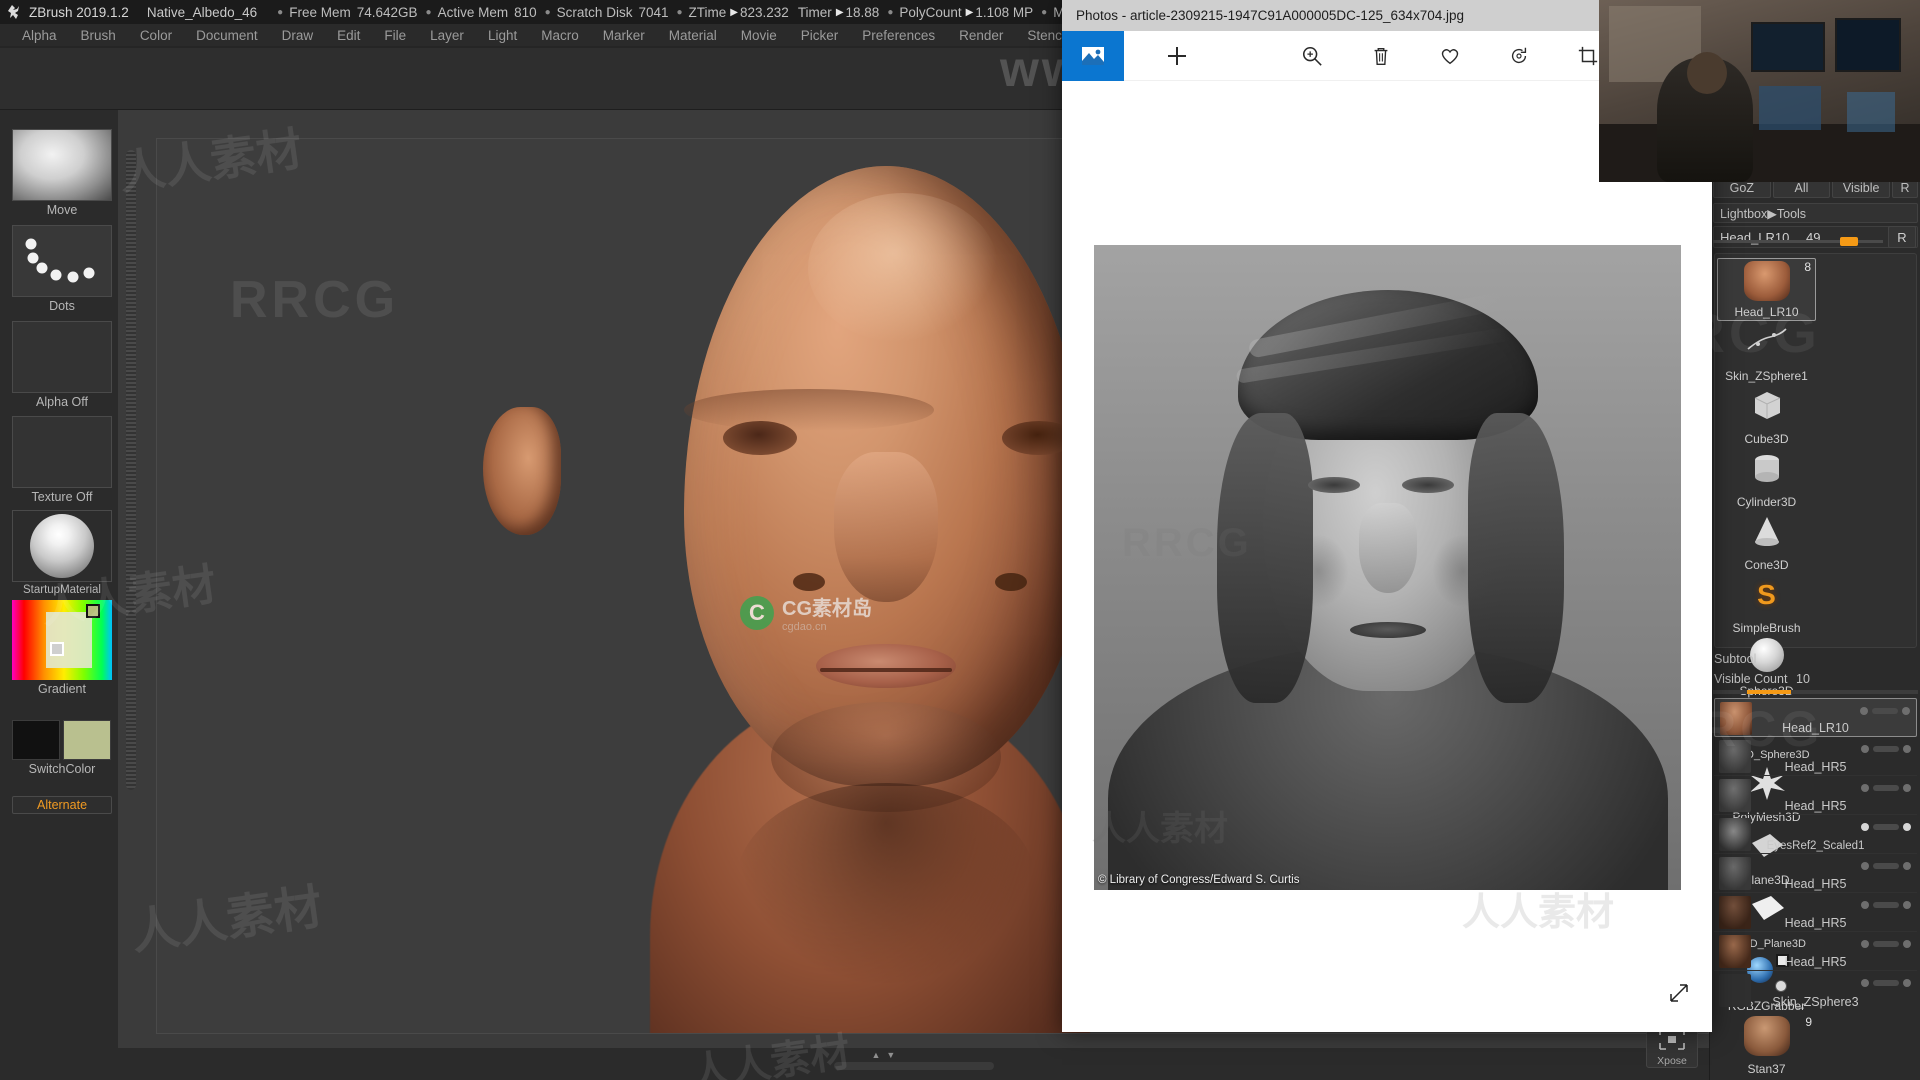  Describe the element at coordinates (759, 35) in the screenshot. I see `menu-movie: Movie` at that location.